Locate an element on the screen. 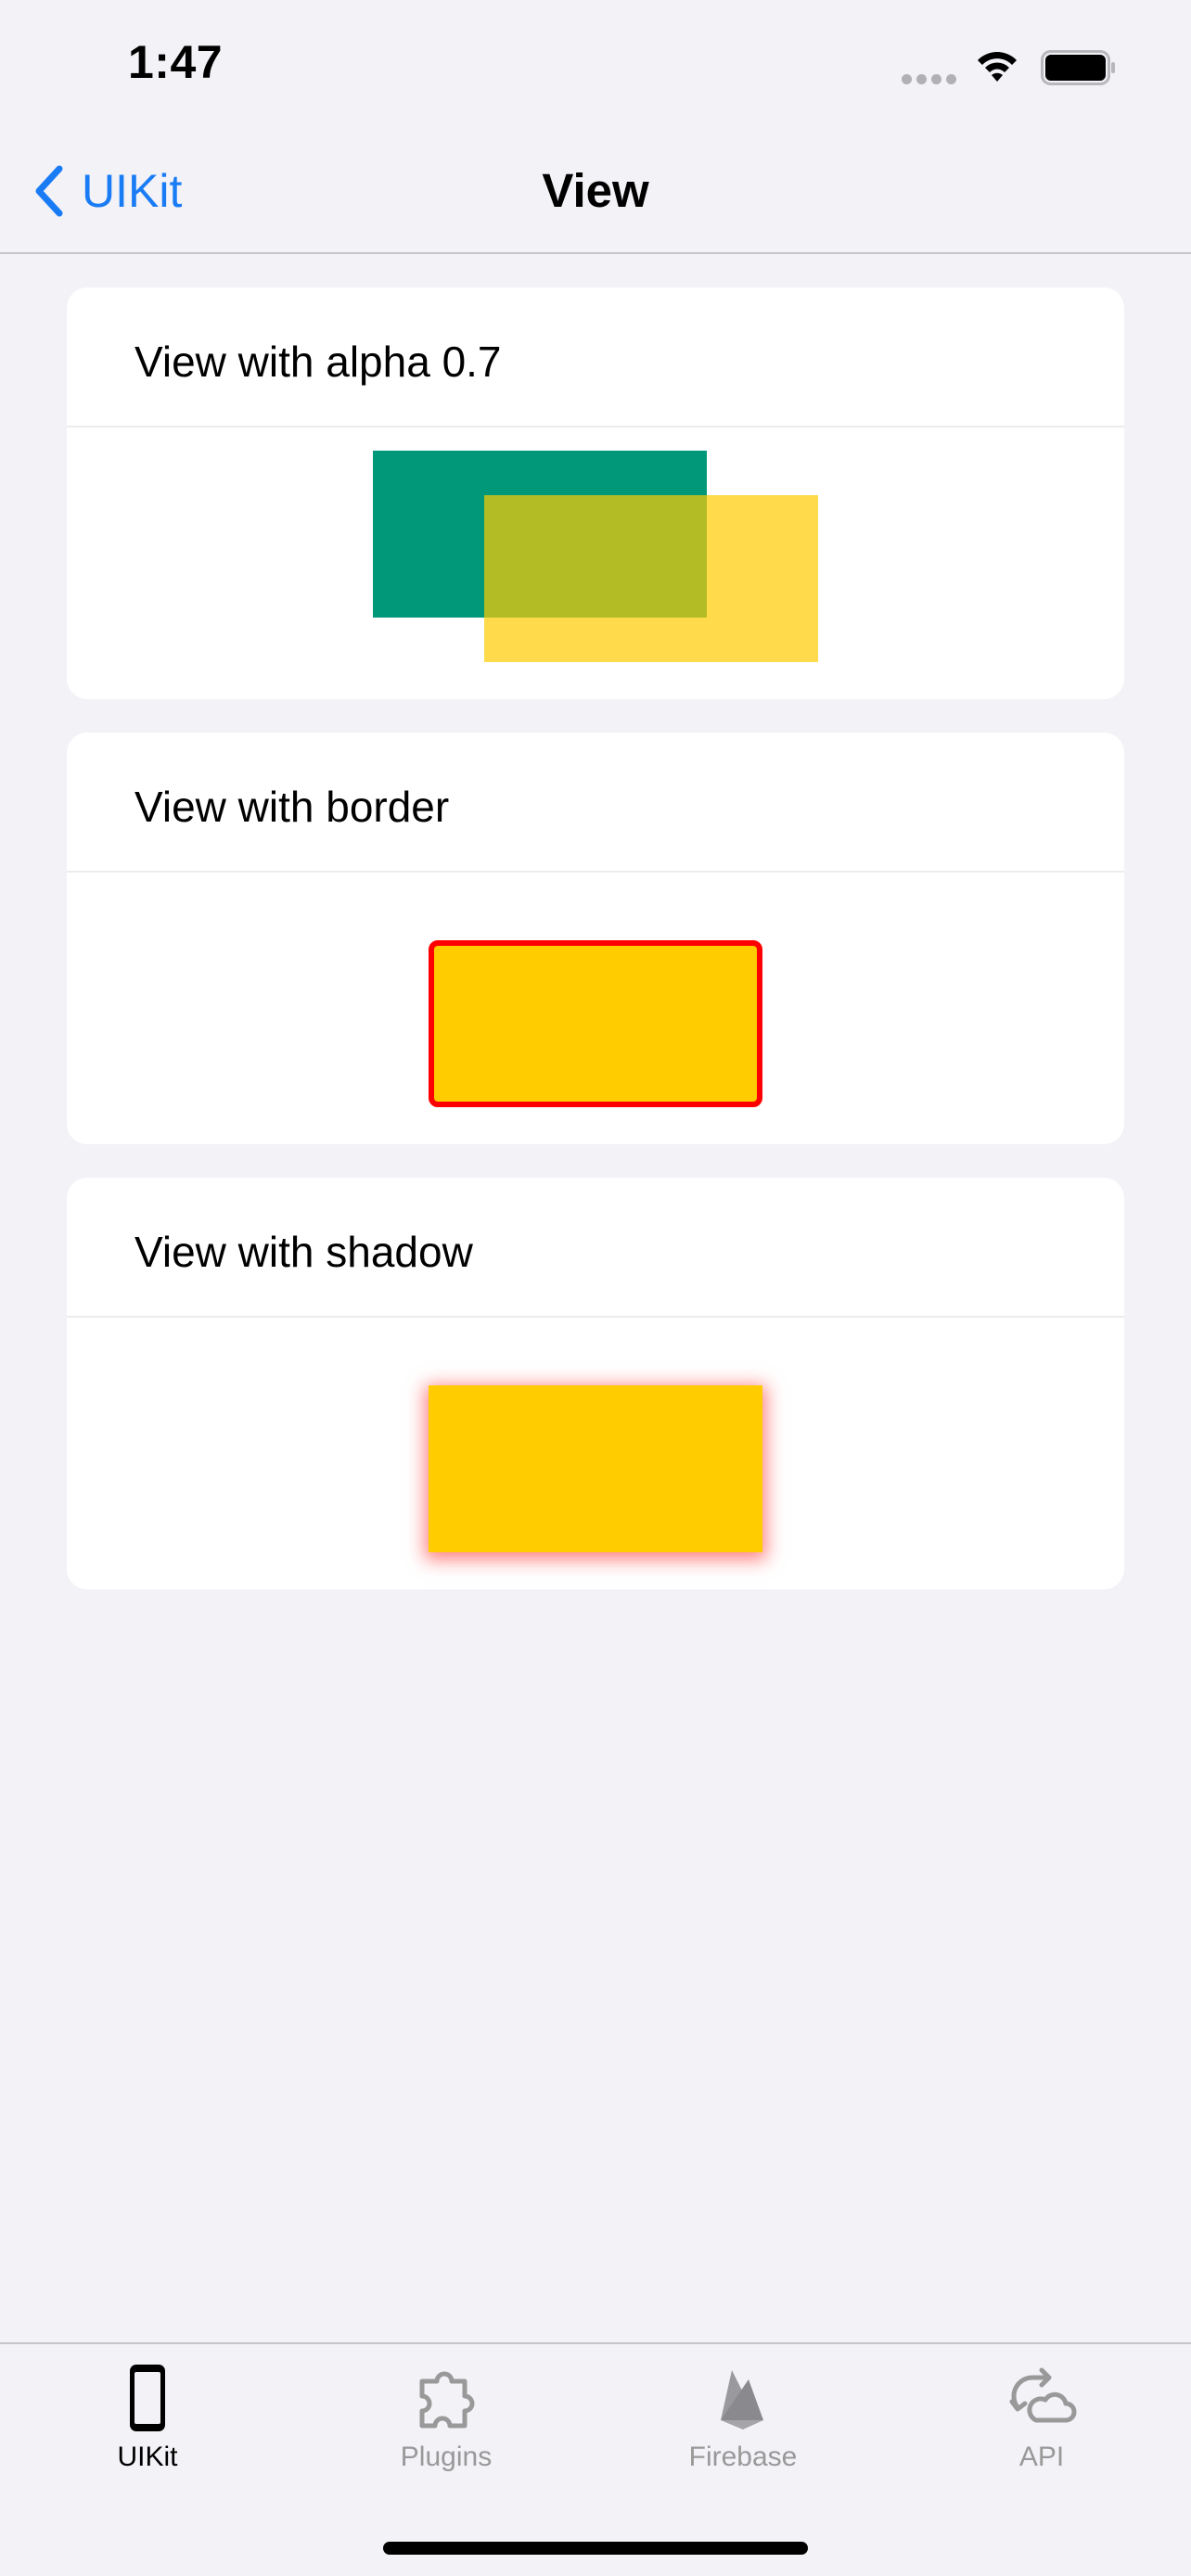 Image resolution: width=1191 pixels, height=2576 pixels. phone-icon is located at coordinates (147, 2398).